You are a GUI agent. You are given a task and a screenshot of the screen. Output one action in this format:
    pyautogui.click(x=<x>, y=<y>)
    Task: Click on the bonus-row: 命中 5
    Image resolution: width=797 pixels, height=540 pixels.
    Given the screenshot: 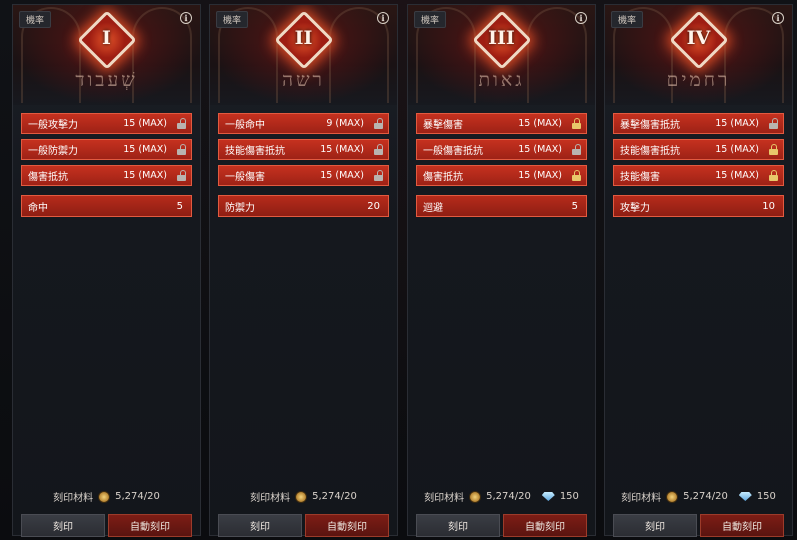 What is the action you would take?
    pyautogui.click(x=106, y=206)
    